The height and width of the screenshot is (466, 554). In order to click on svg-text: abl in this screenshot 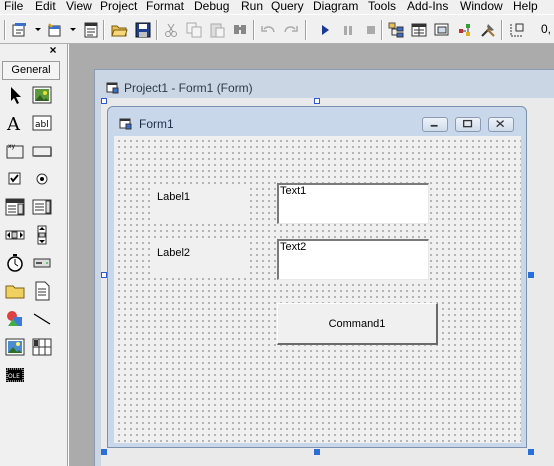, I will do `click(42, 125)`.